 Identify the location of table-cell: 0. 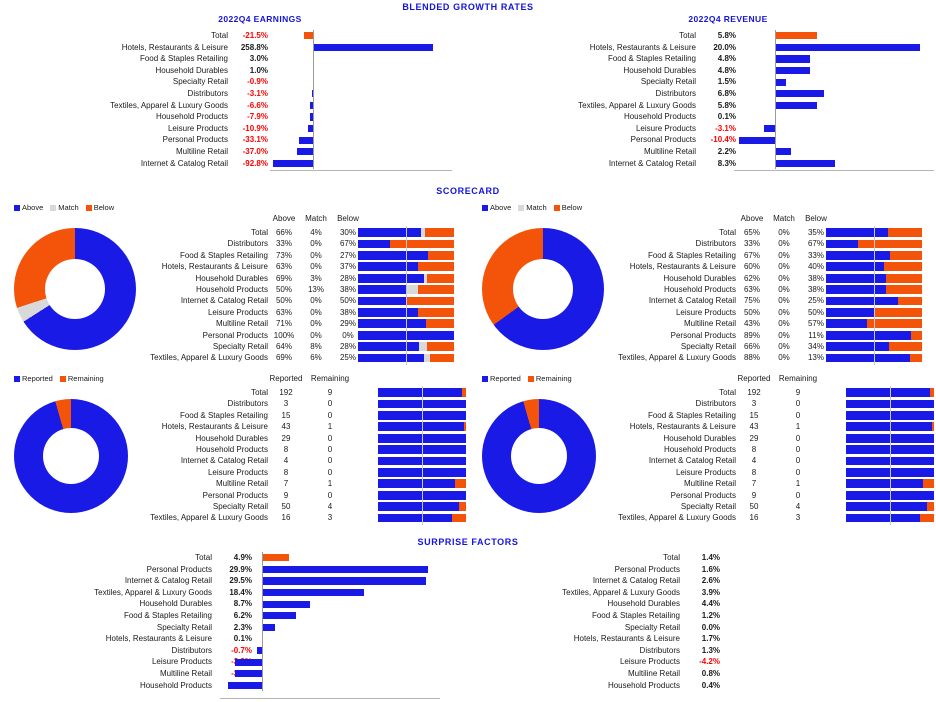
(798, 472).